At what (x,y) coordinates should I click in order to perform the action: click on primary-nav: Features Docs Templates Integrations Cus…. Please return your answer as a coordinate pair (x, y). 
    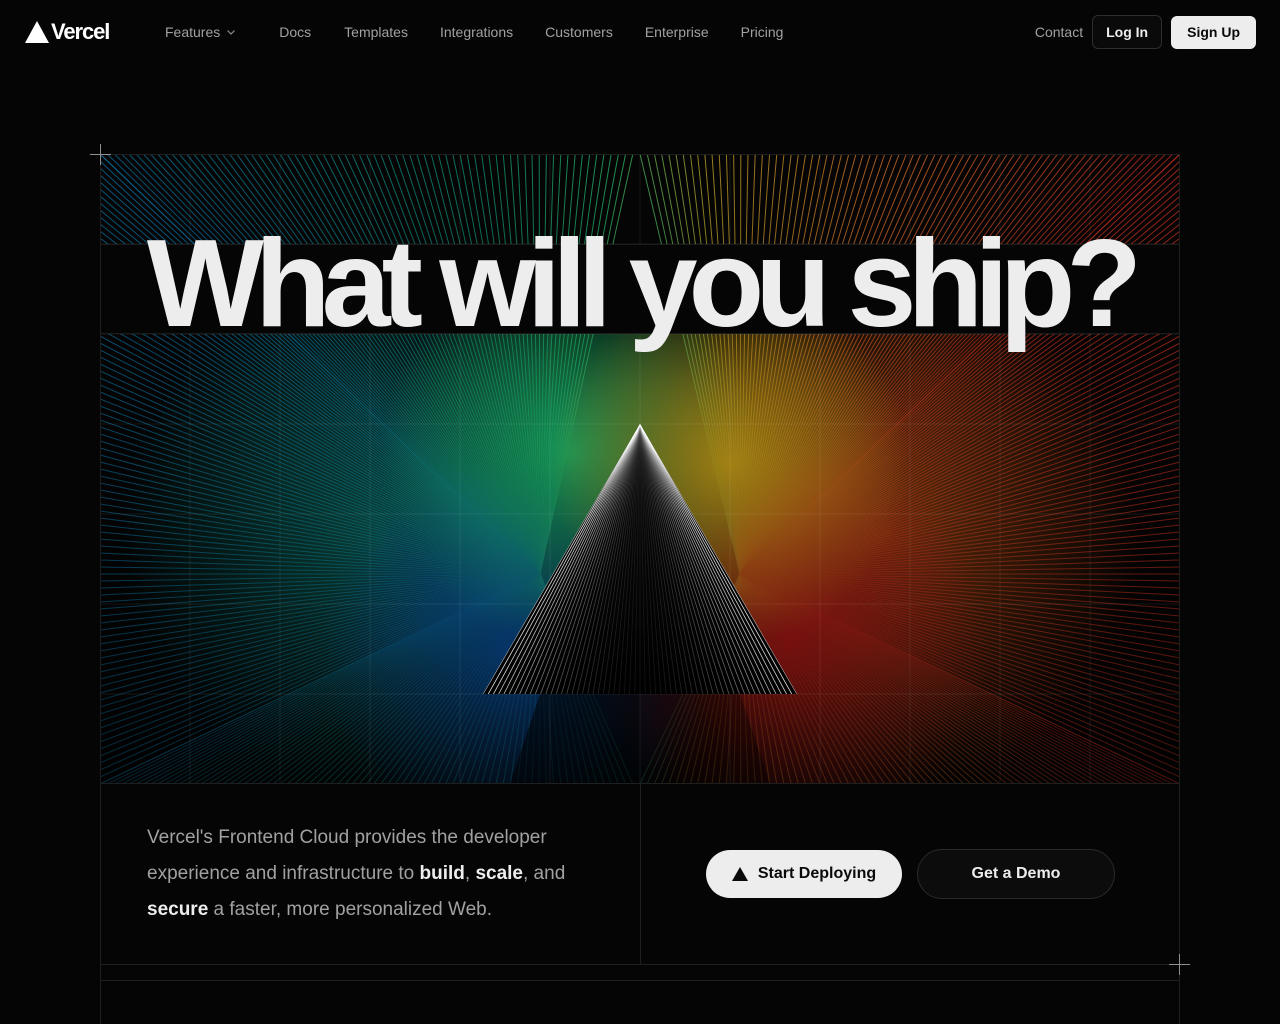
    Looking at the image, I should click on (474, 32).